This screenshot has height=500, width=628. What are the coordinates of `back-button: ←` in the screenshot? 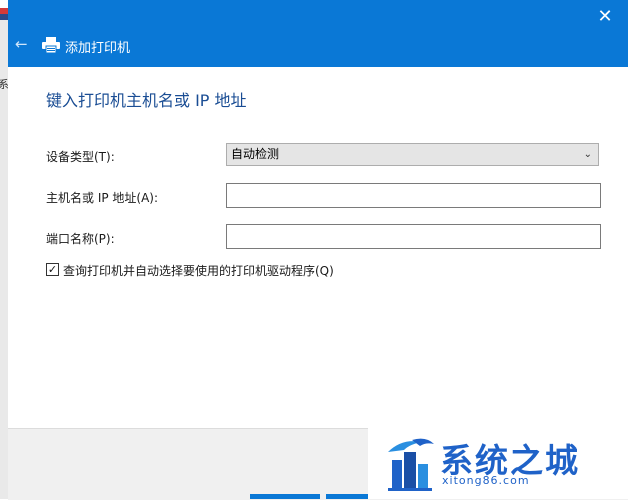 It's located at (23, 44).